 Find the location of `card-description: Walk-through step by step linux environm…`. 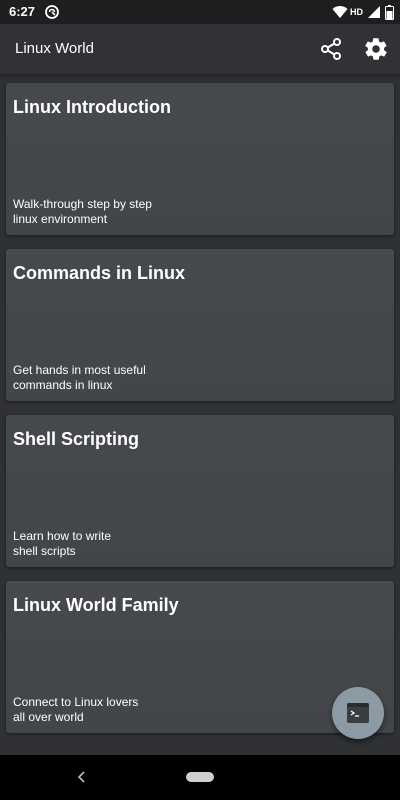

card-description: Walk-through step by step linux environm… is located at coordinates (82, 211).